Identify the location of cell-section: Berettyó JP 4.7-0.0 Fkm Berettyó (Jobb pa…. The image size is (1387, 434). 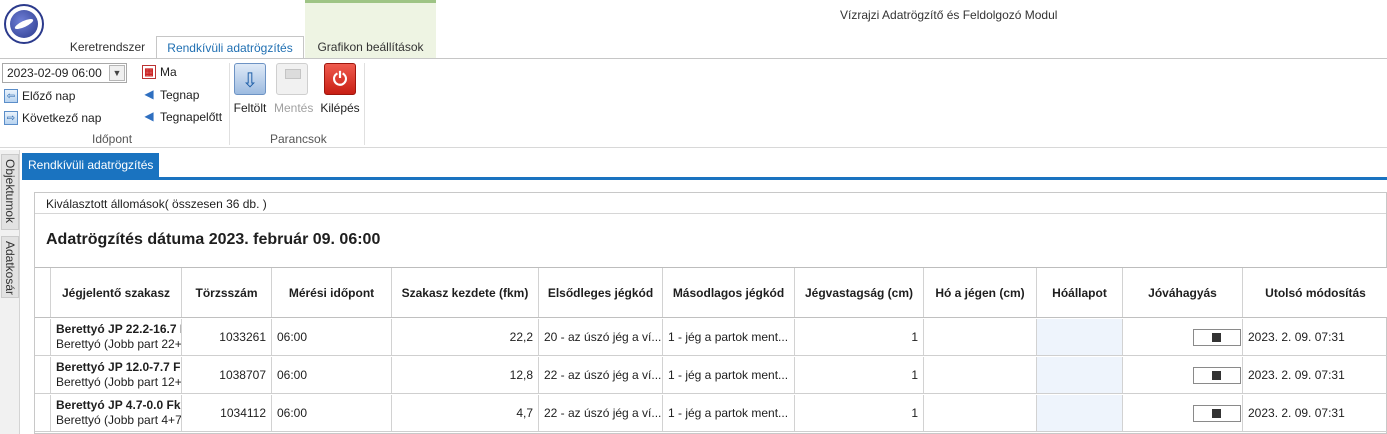
(116, 413).